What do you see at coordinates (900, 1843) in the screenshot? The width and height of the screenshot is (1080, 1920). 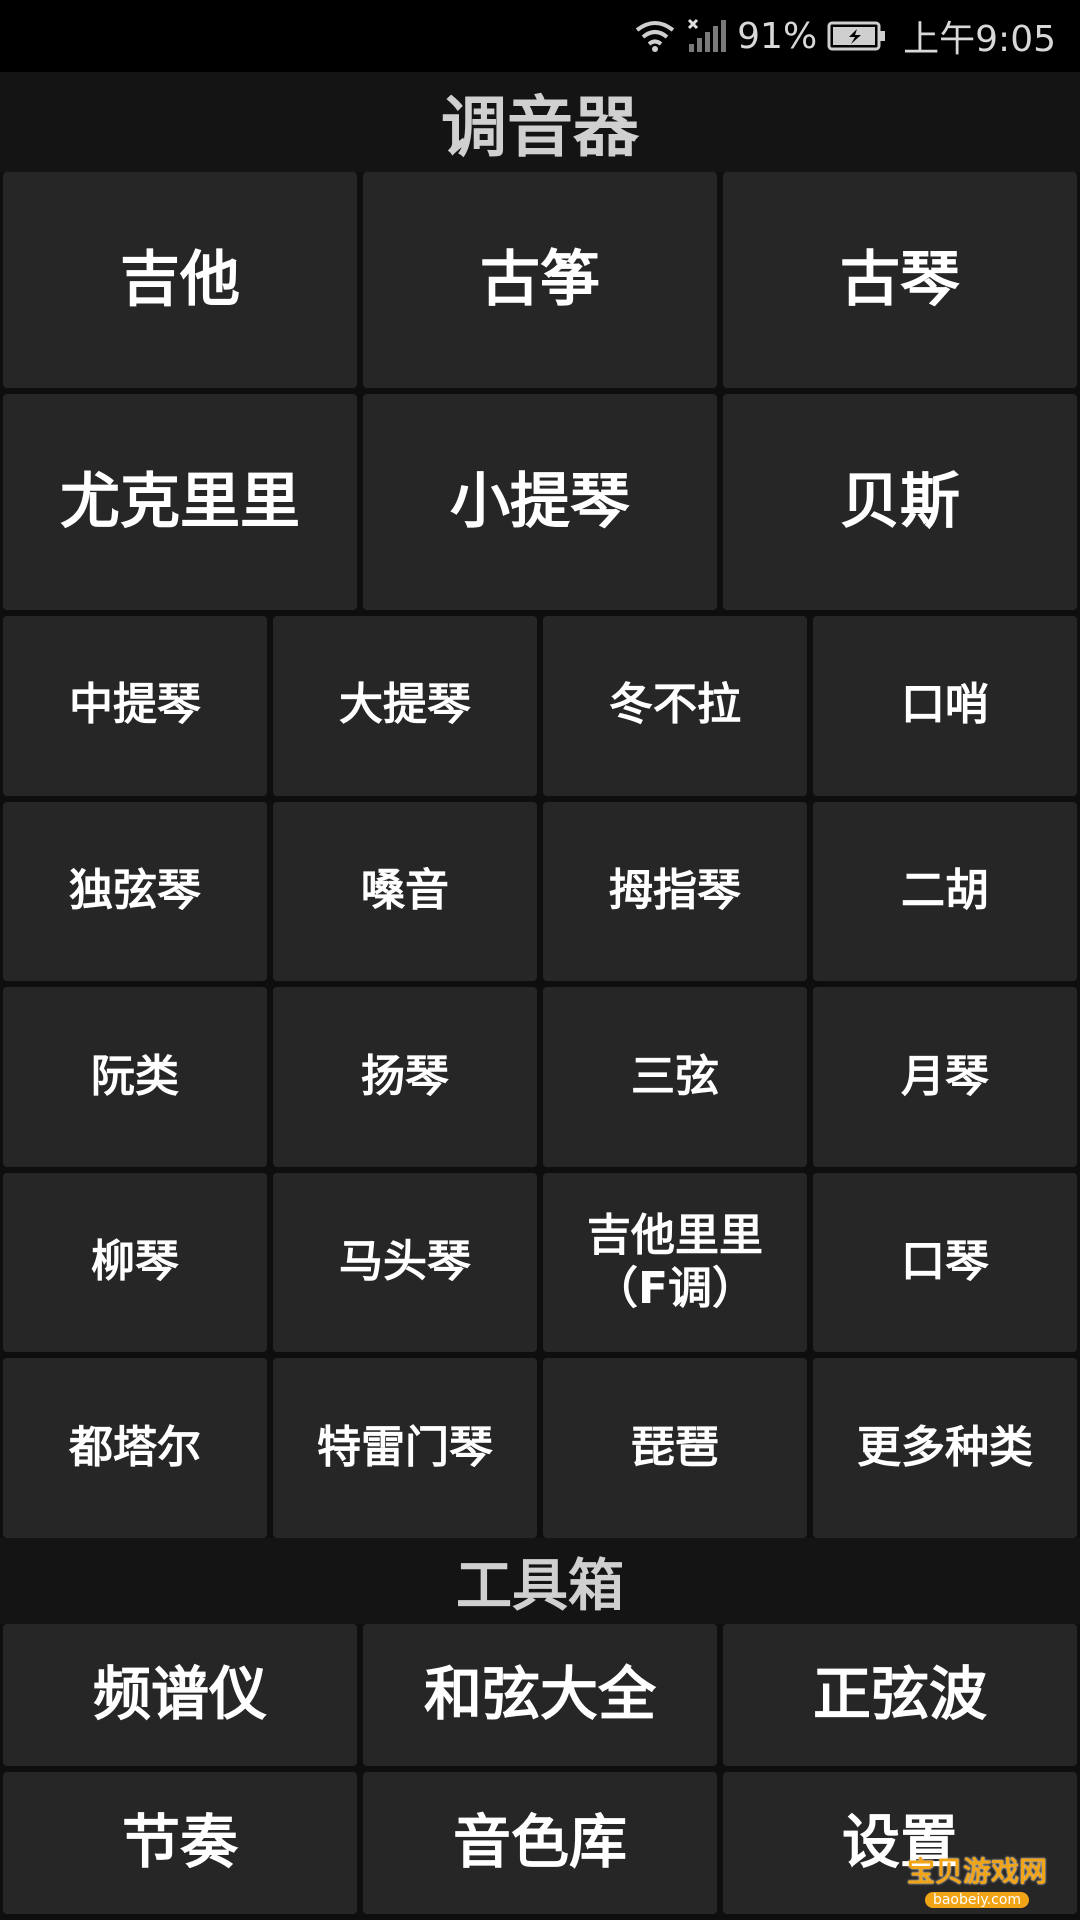 I see `tool-button-settings: 设置` at bounding box center [900, 1843].